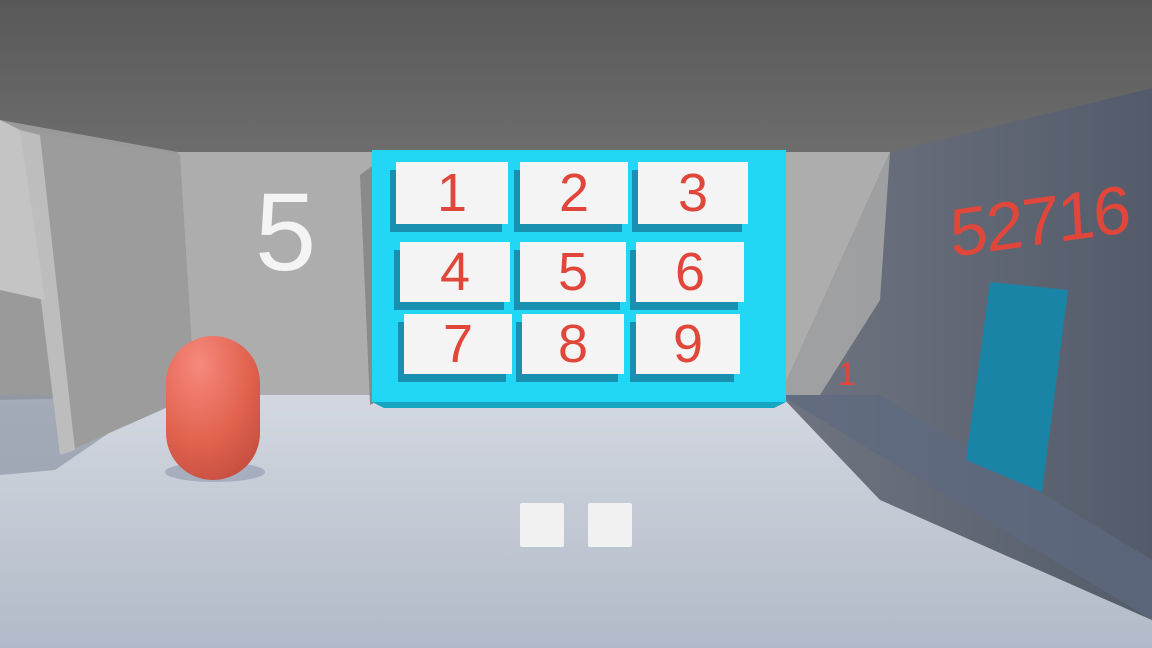 The width and height of the screenshot is (1152, 648). I want to click on keypad-frame-bottom-edge, so click(579, 405).